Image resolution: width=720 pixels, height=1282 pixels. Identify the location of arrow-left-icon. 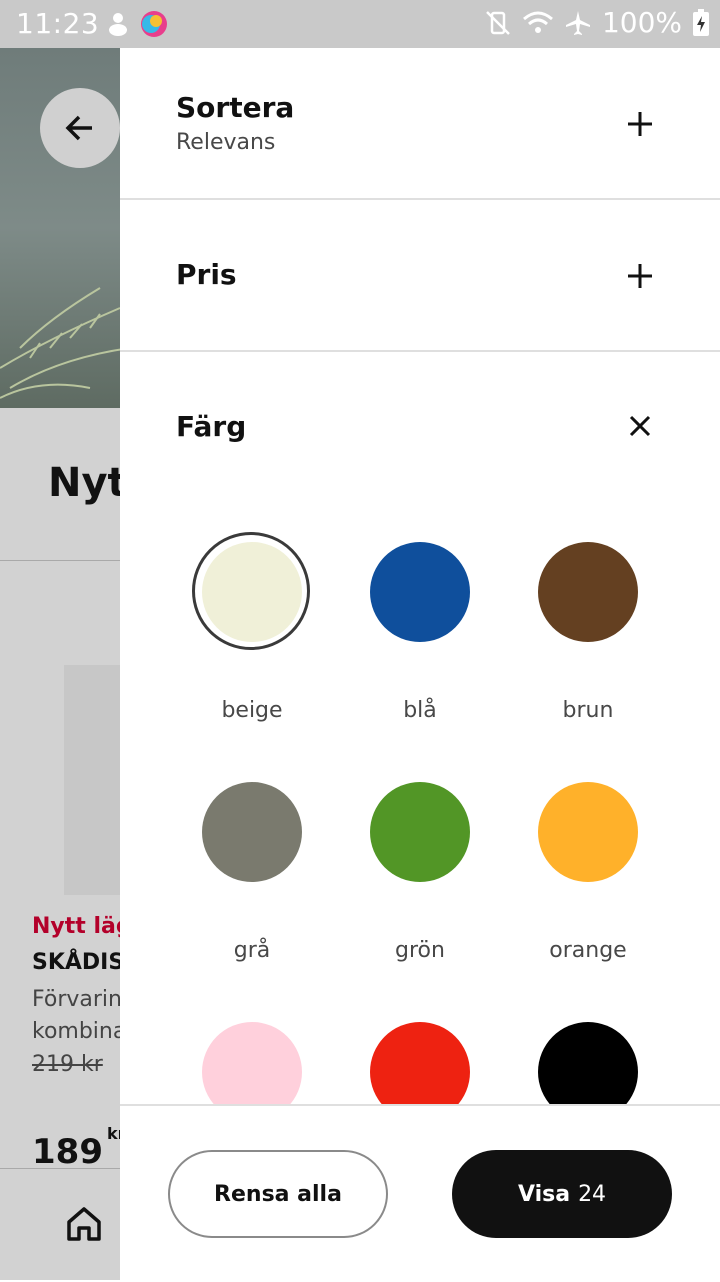
(78, 128).